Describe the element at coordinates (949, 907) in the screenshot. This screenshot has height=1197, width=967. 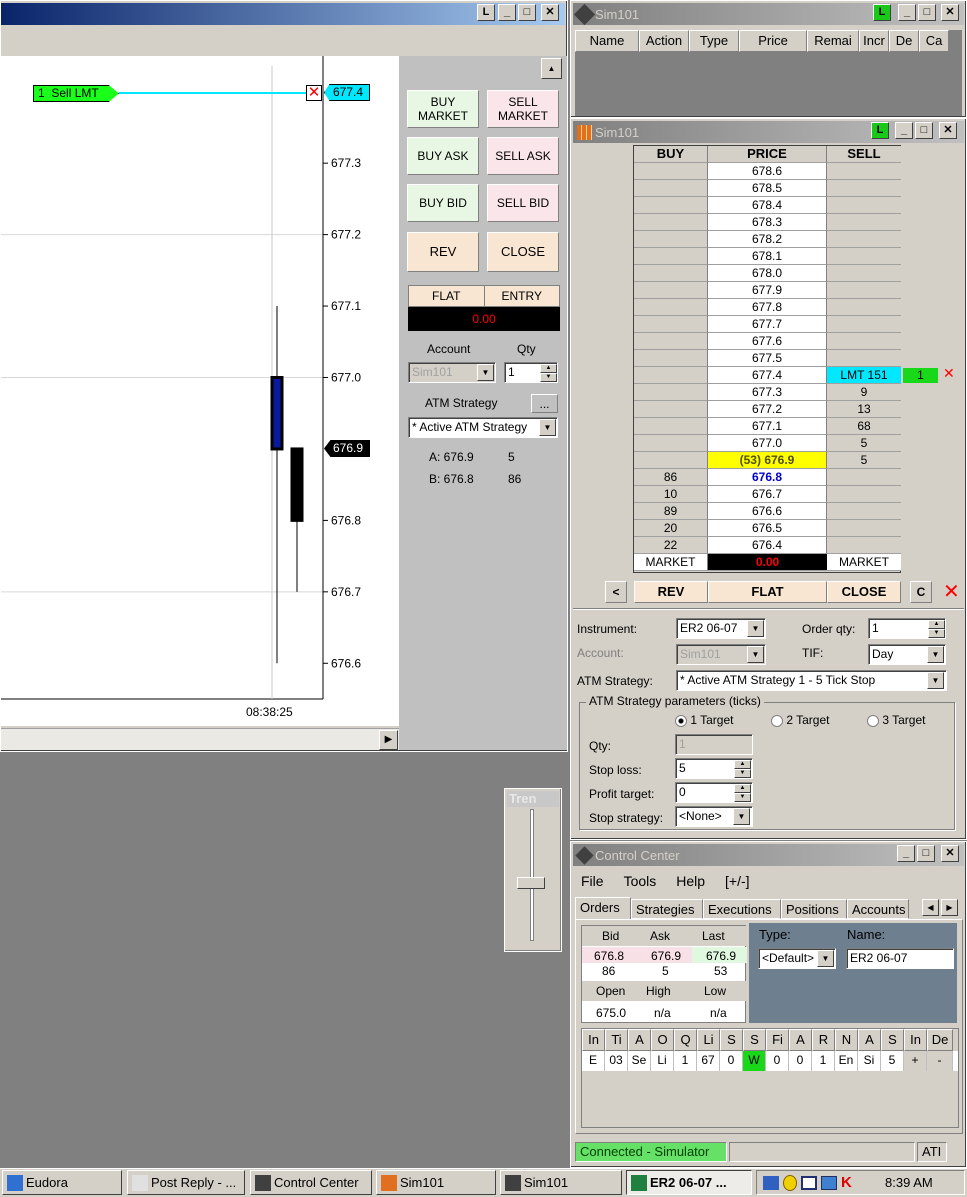
I see `tab-scroll-right-icon: ▶` at that location.